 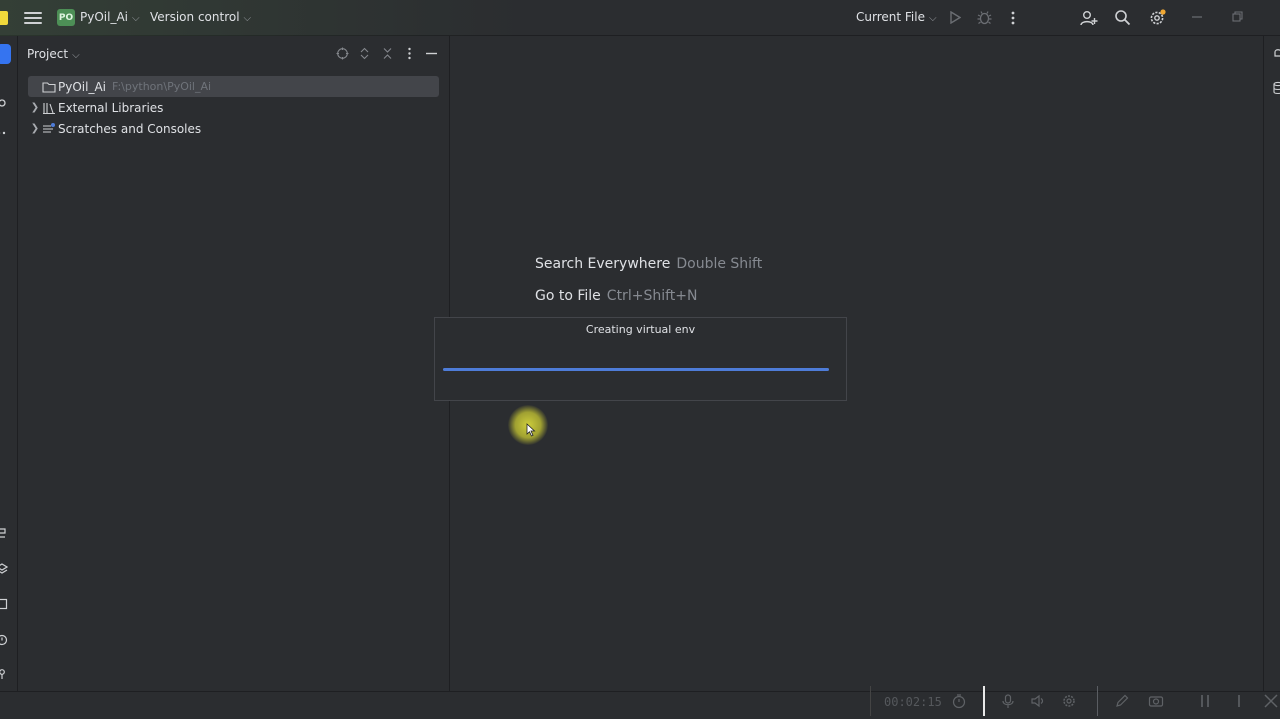 I want to click on title-bar-gloss, so click(x=260, y=18).